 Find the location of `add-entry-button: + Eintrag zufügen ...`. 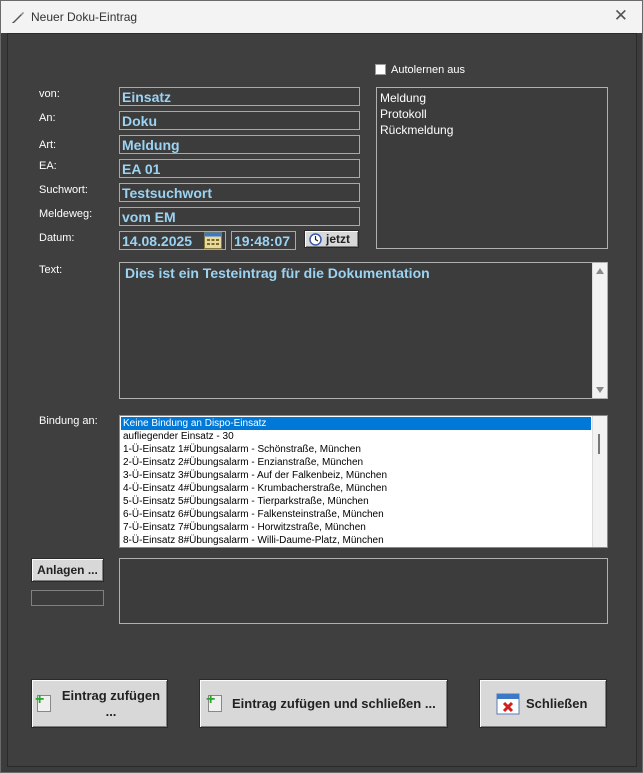

add-entry-button: + Eintrag zufügen ... is located at coordinates (99, 703).